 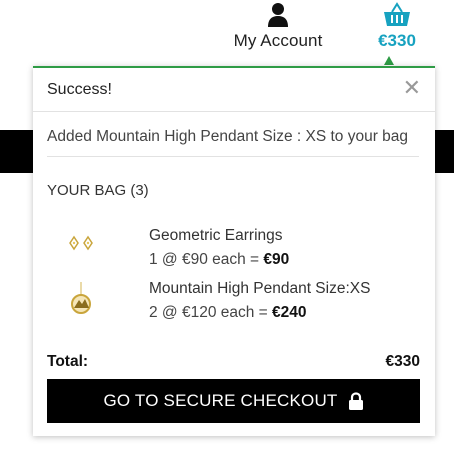 I want to click on my-account-link: My Account, so click(x=278, y=26).